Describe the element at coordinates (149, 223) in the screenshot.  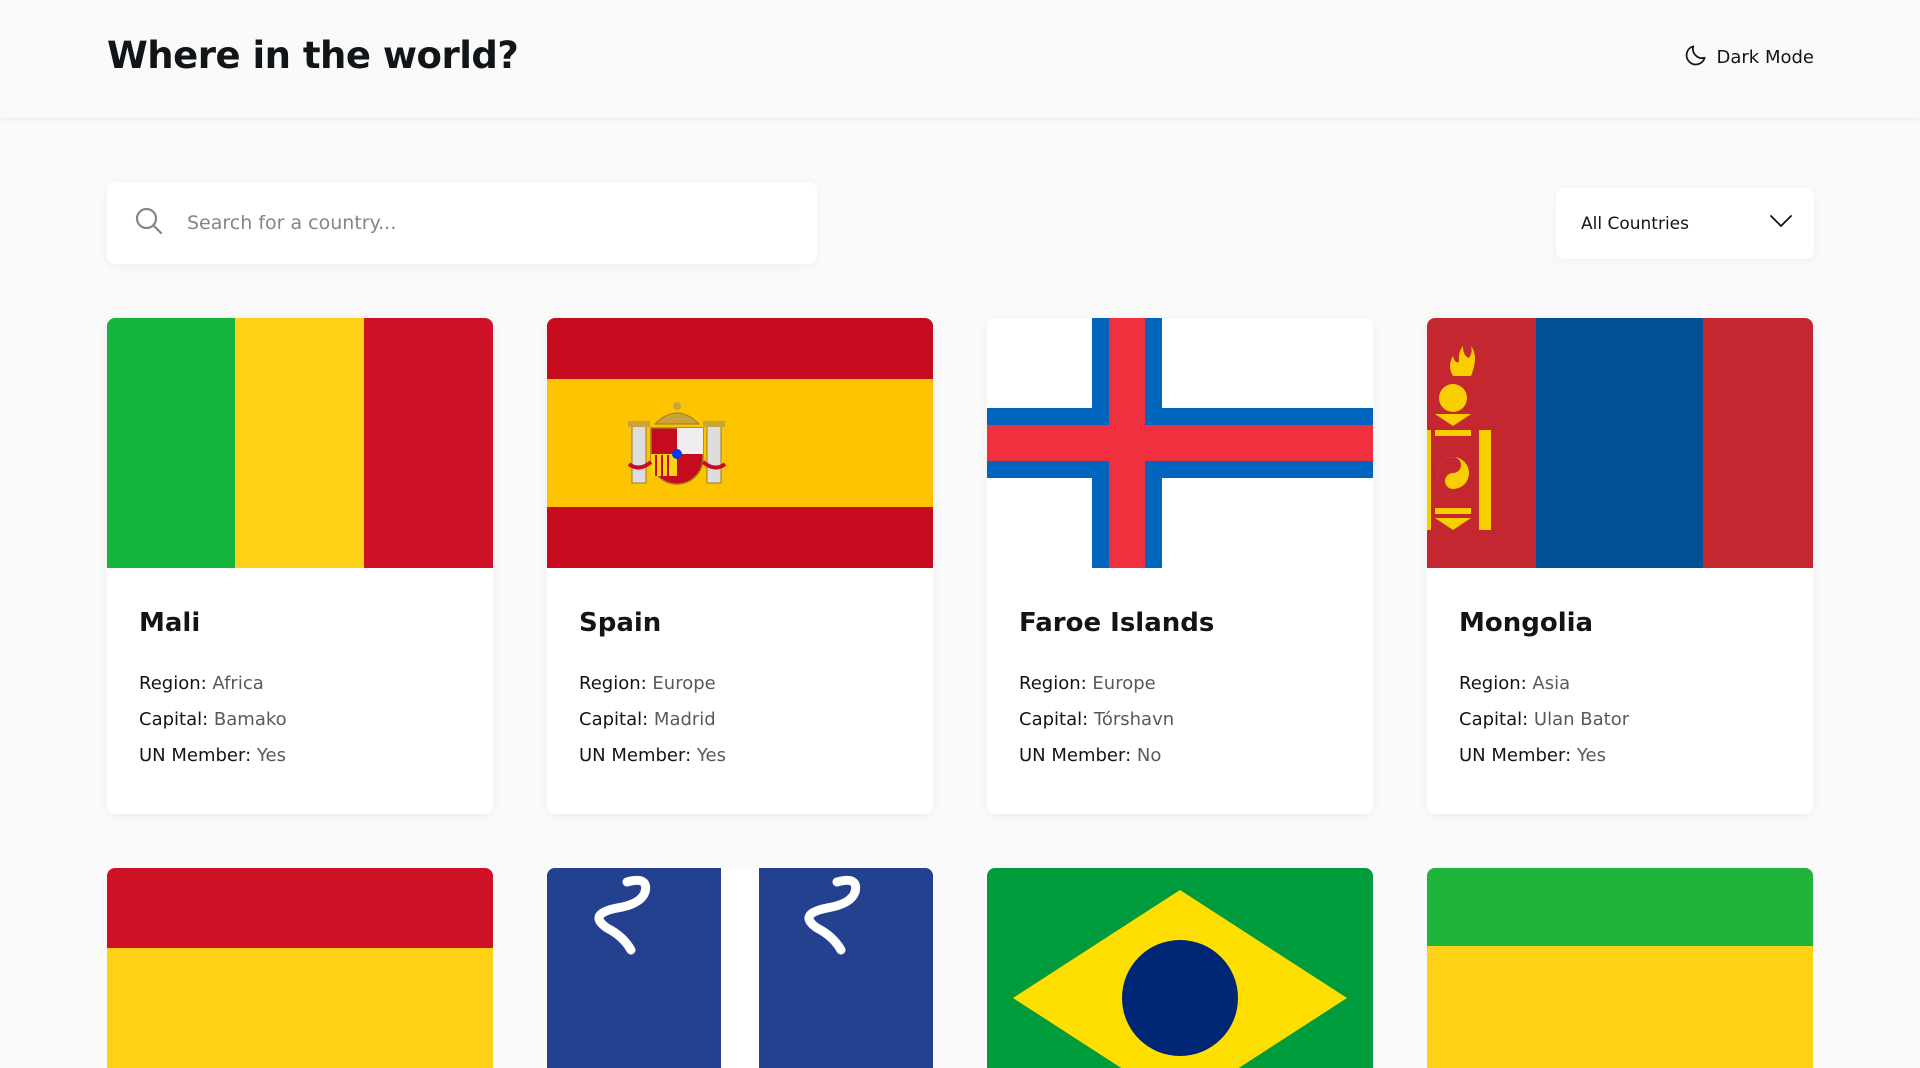
I see `search-icon` at that location.